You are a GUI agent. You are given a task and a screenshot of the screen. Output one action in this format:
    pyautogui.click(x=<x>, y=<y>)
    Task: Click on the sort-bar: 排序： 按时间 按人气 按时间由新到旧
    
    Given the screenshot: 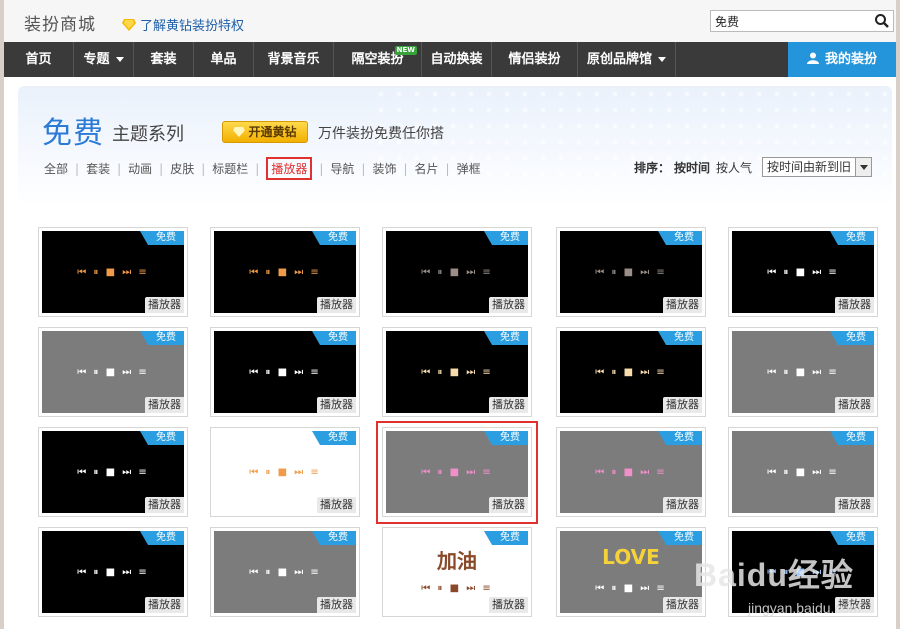 What is the action you would take?
    pyautogui.click(x=753, y=167)
    